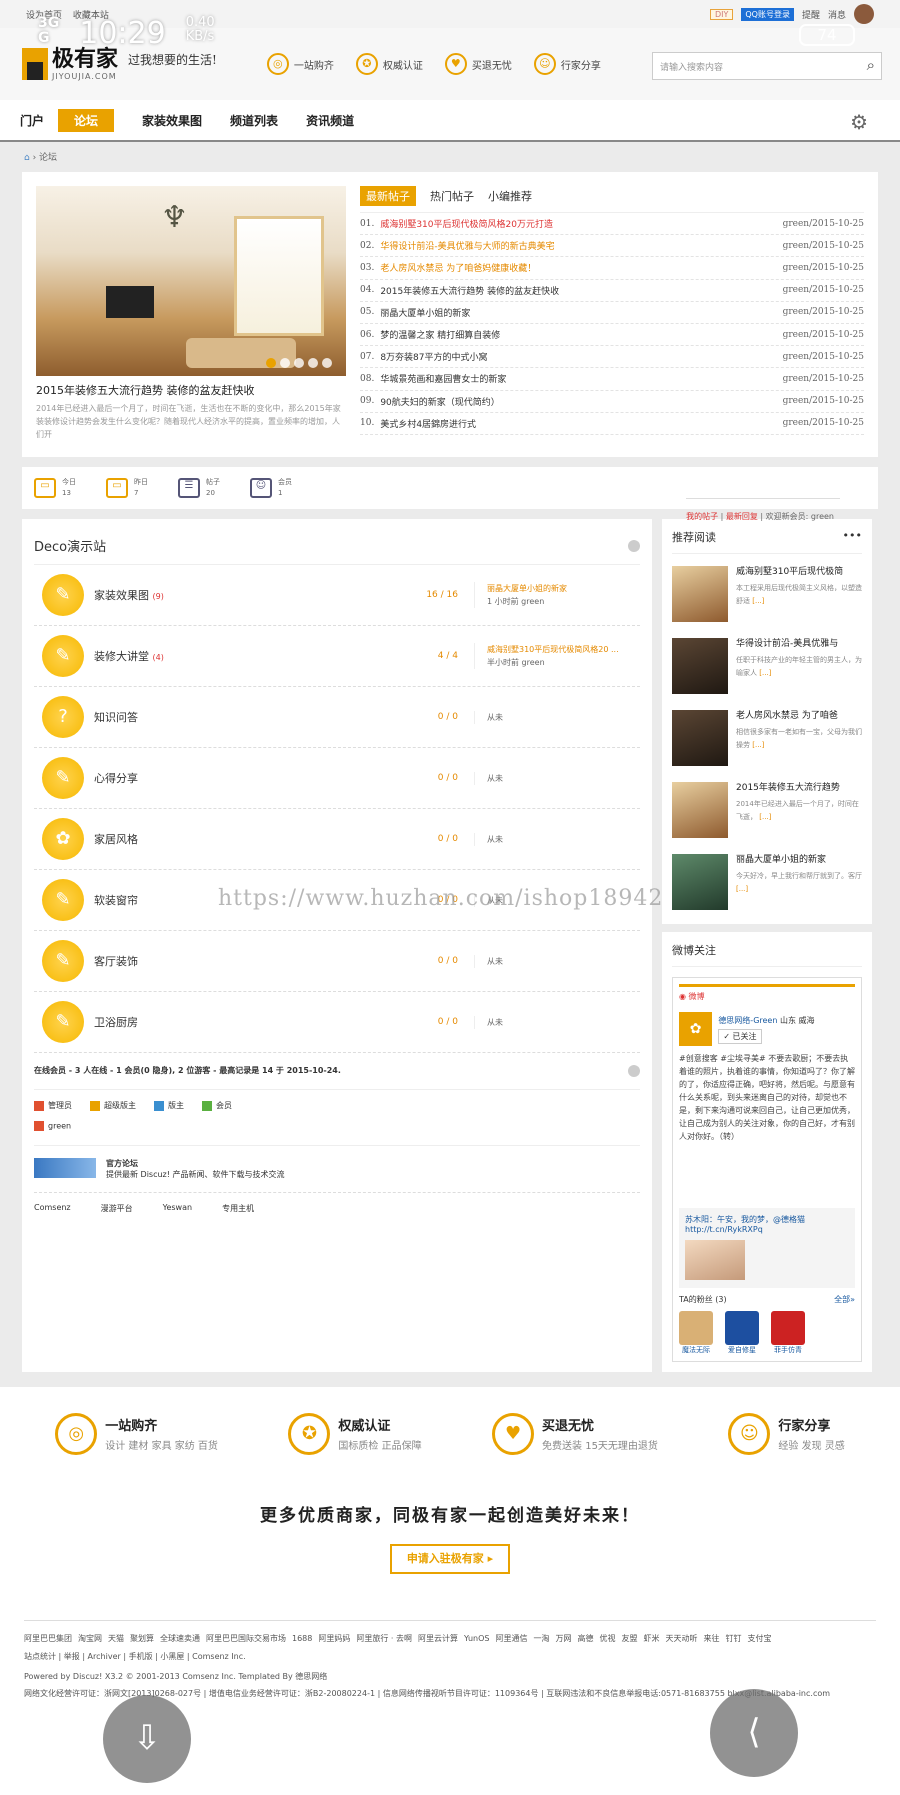 The height and width of the screenshot is (1795, 900). What do you see at coordinates (122, 1163) in the screenshot?
I see `partner-title: 官方论坛` at bounding box center [122, 1163].